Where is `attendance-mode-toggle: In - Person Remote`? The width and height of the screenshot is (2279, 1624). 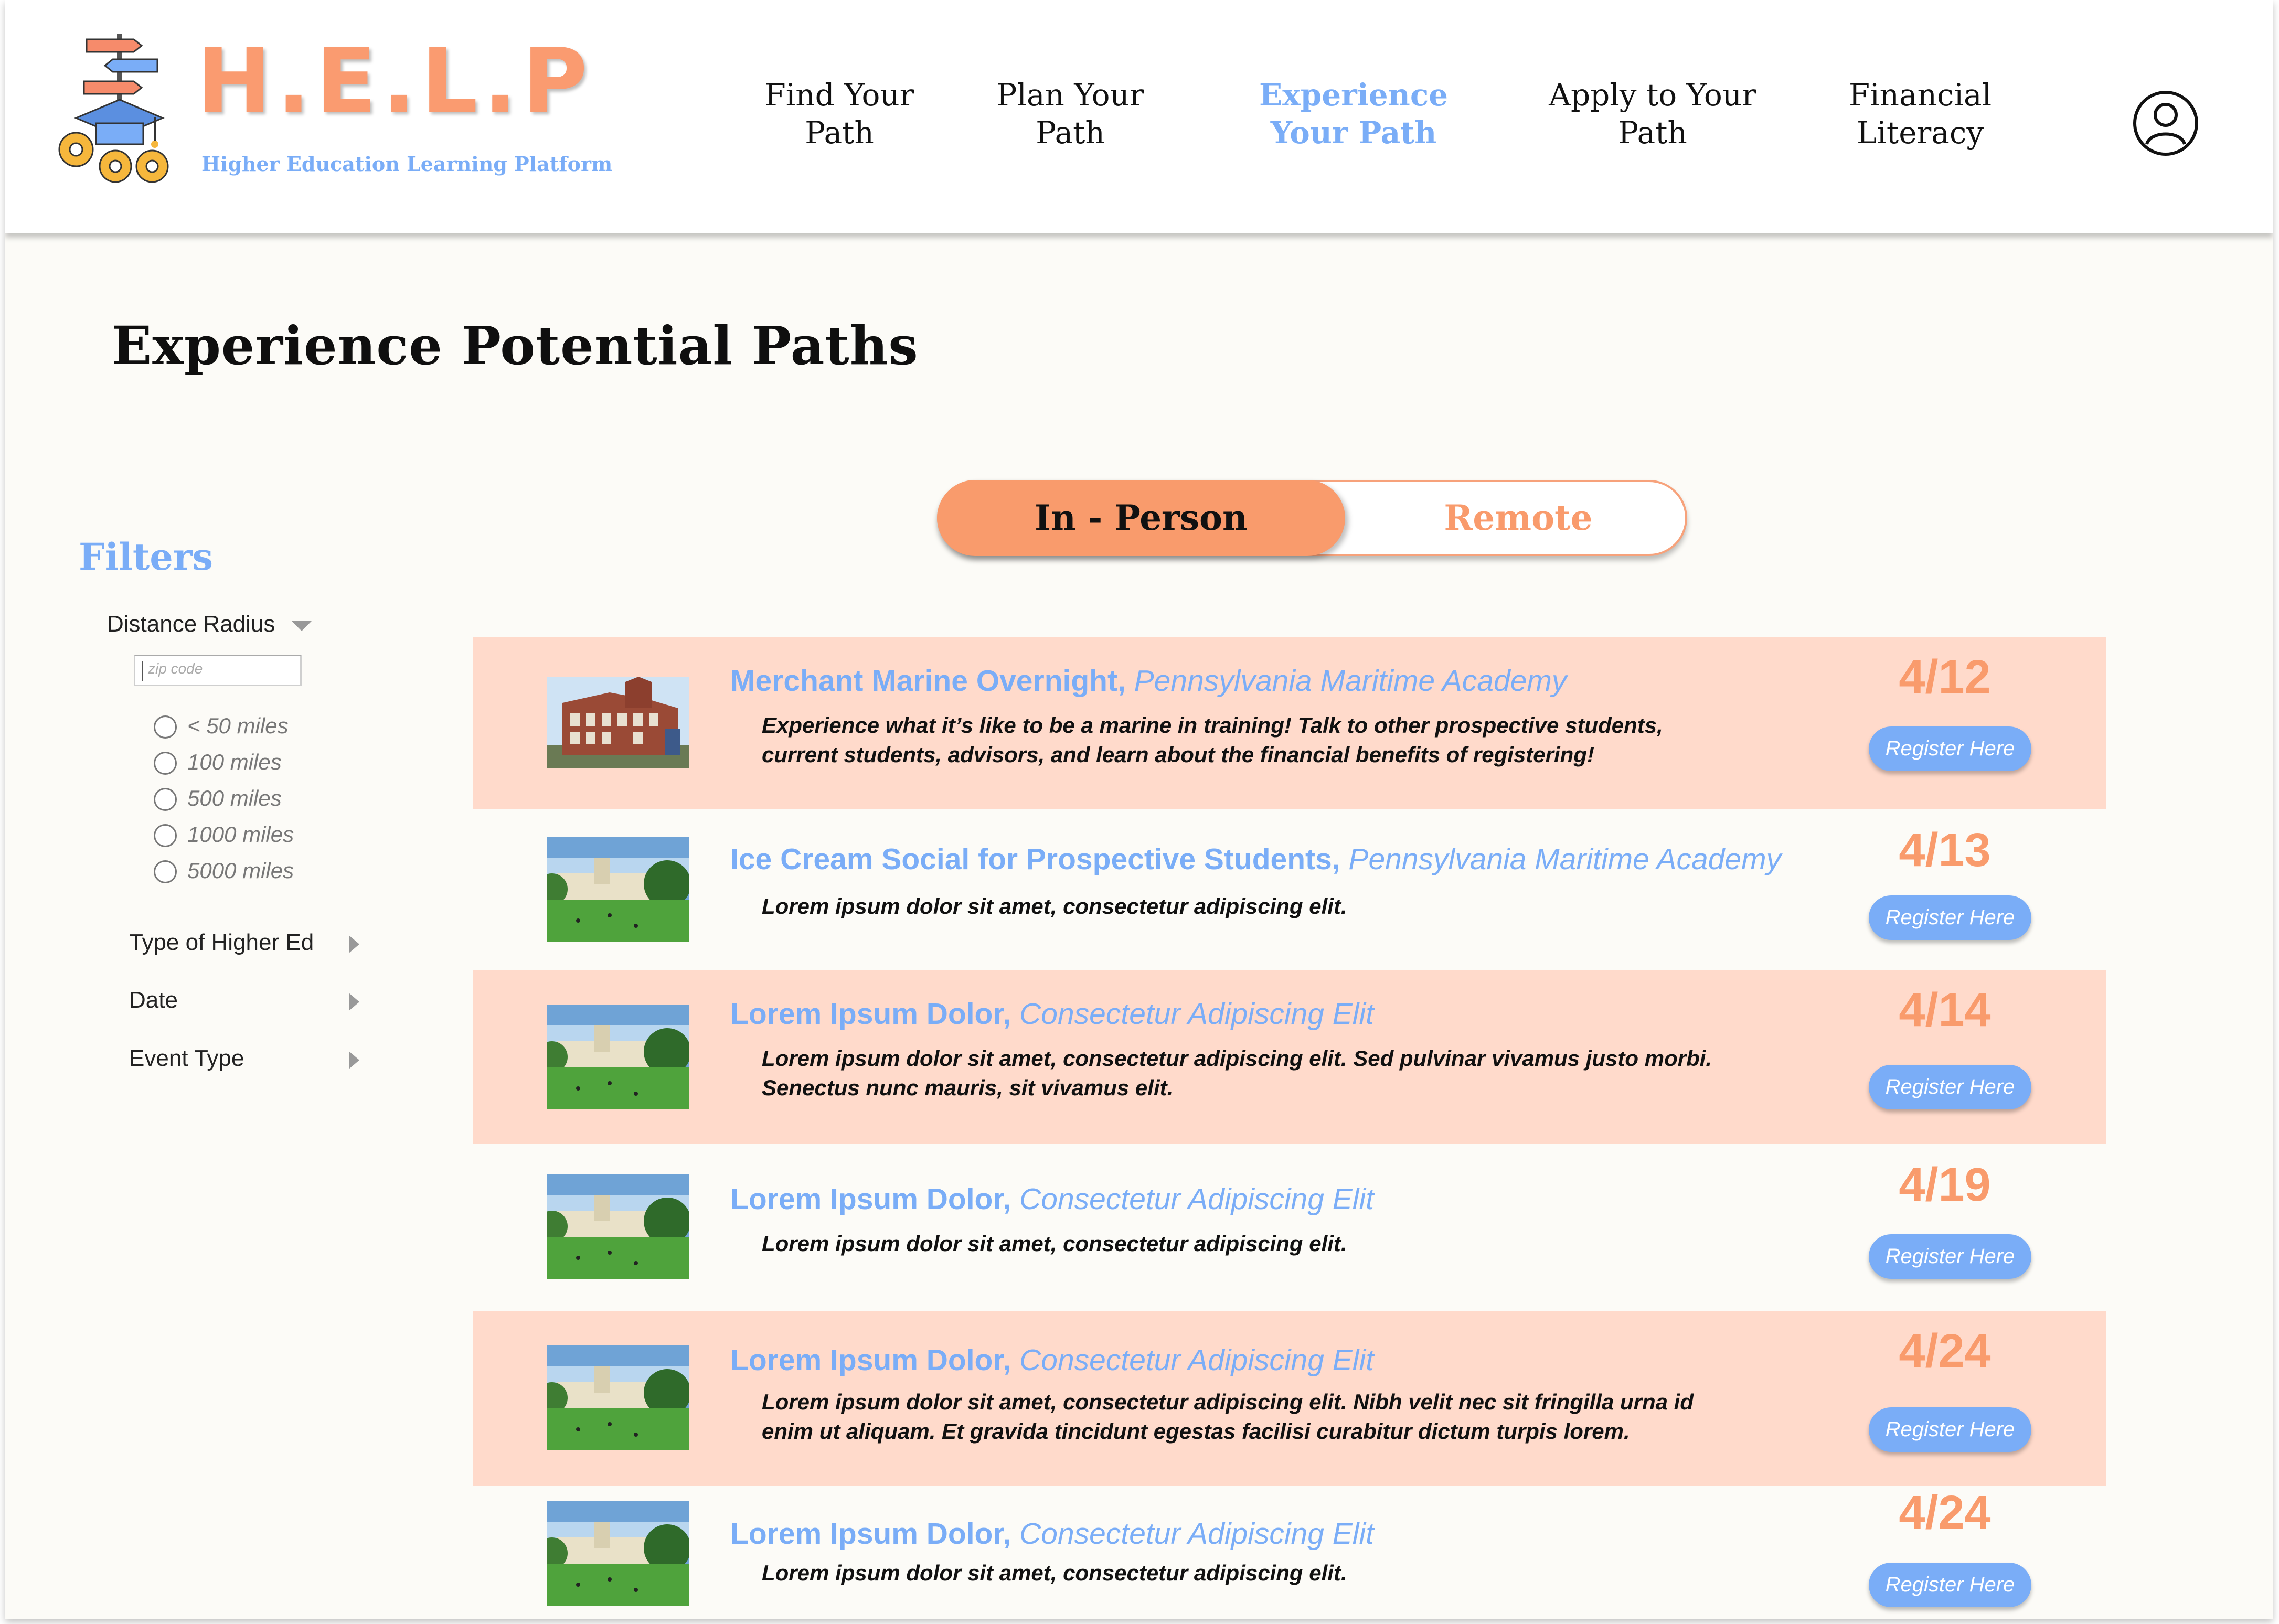 attendance-mode-toggle: In - Person Remote is located at coordinates (1312, 518).